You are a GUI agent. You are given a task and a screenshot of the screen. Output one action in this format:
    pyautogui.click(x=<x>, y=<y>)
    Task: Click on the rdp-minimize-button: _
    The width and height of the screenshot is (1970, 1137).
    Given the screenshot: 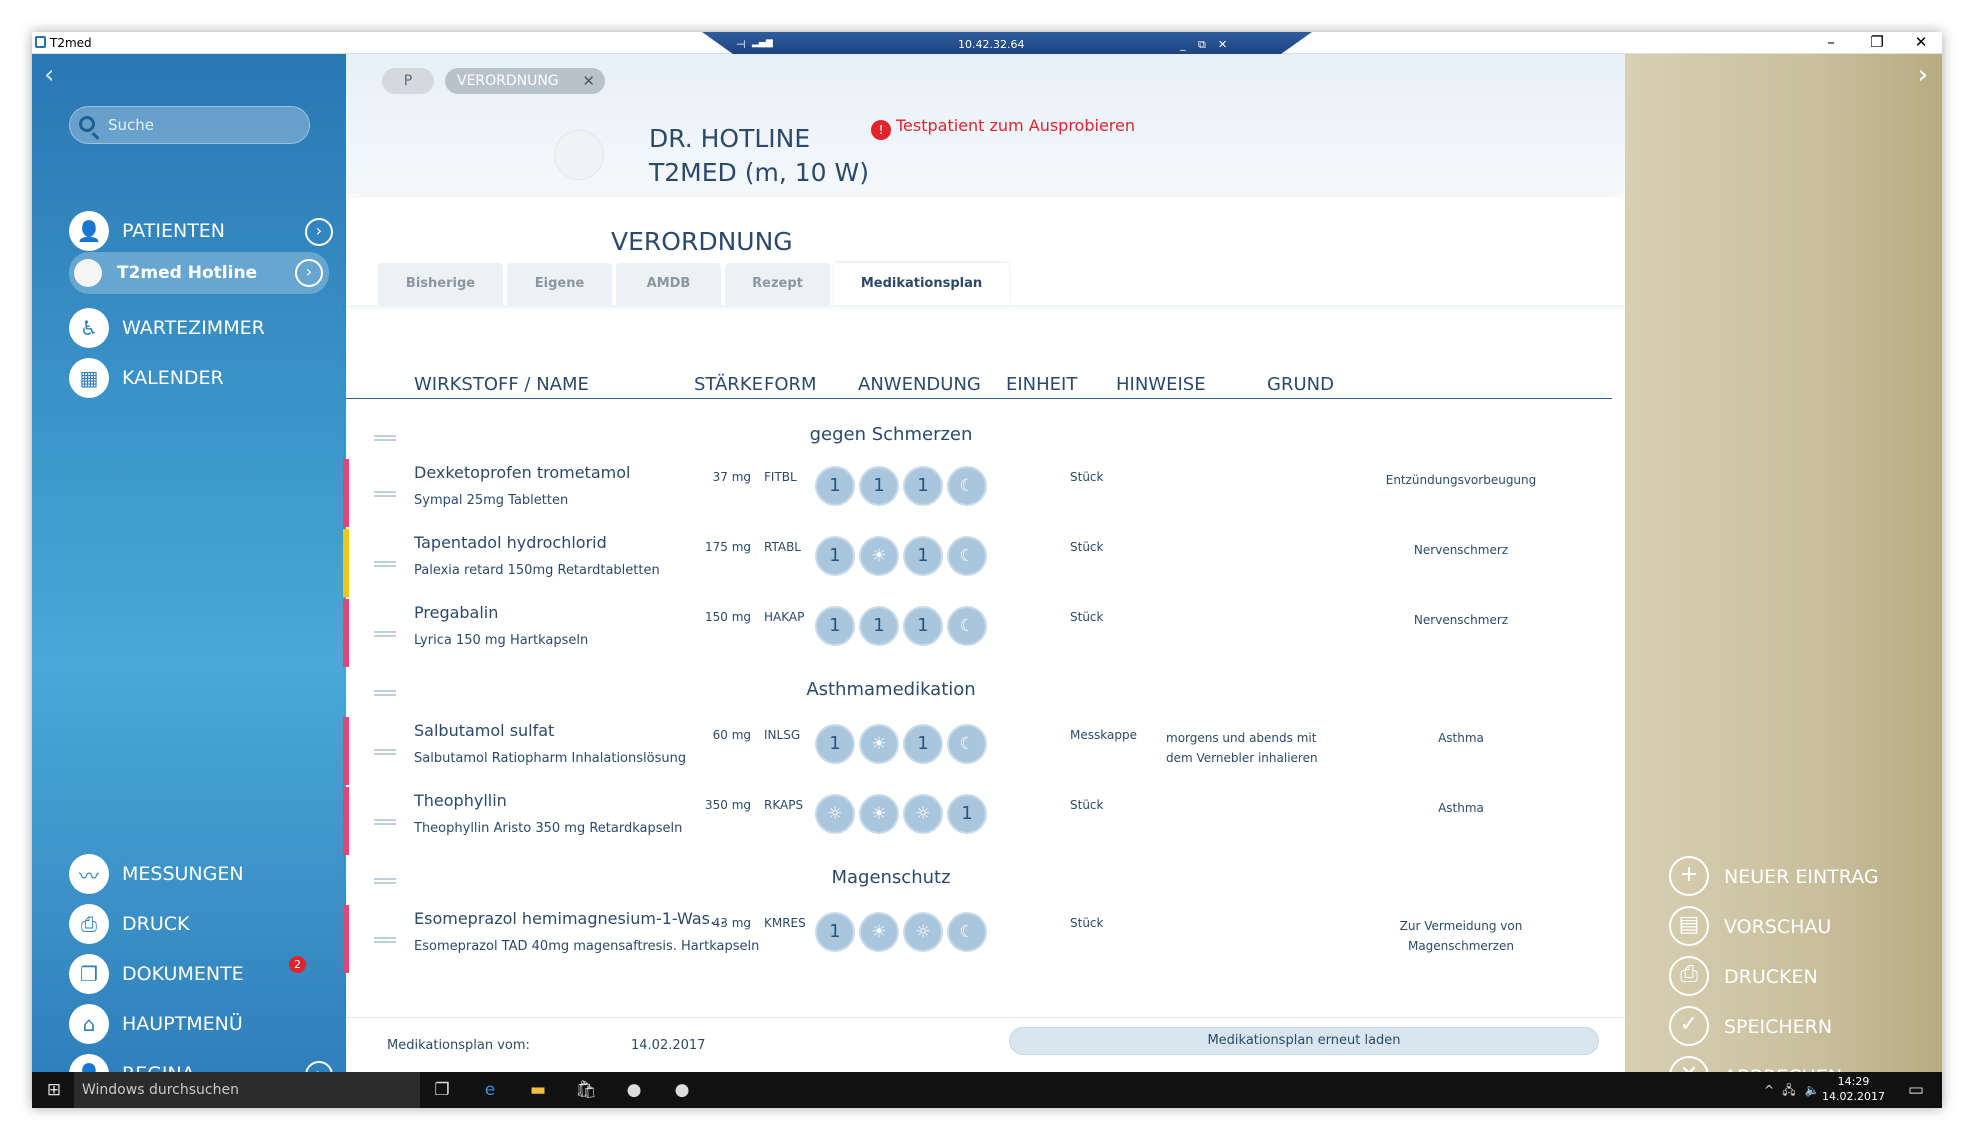 What is the action you would take?
    pyautogui.click(x=1183, y=44)
    